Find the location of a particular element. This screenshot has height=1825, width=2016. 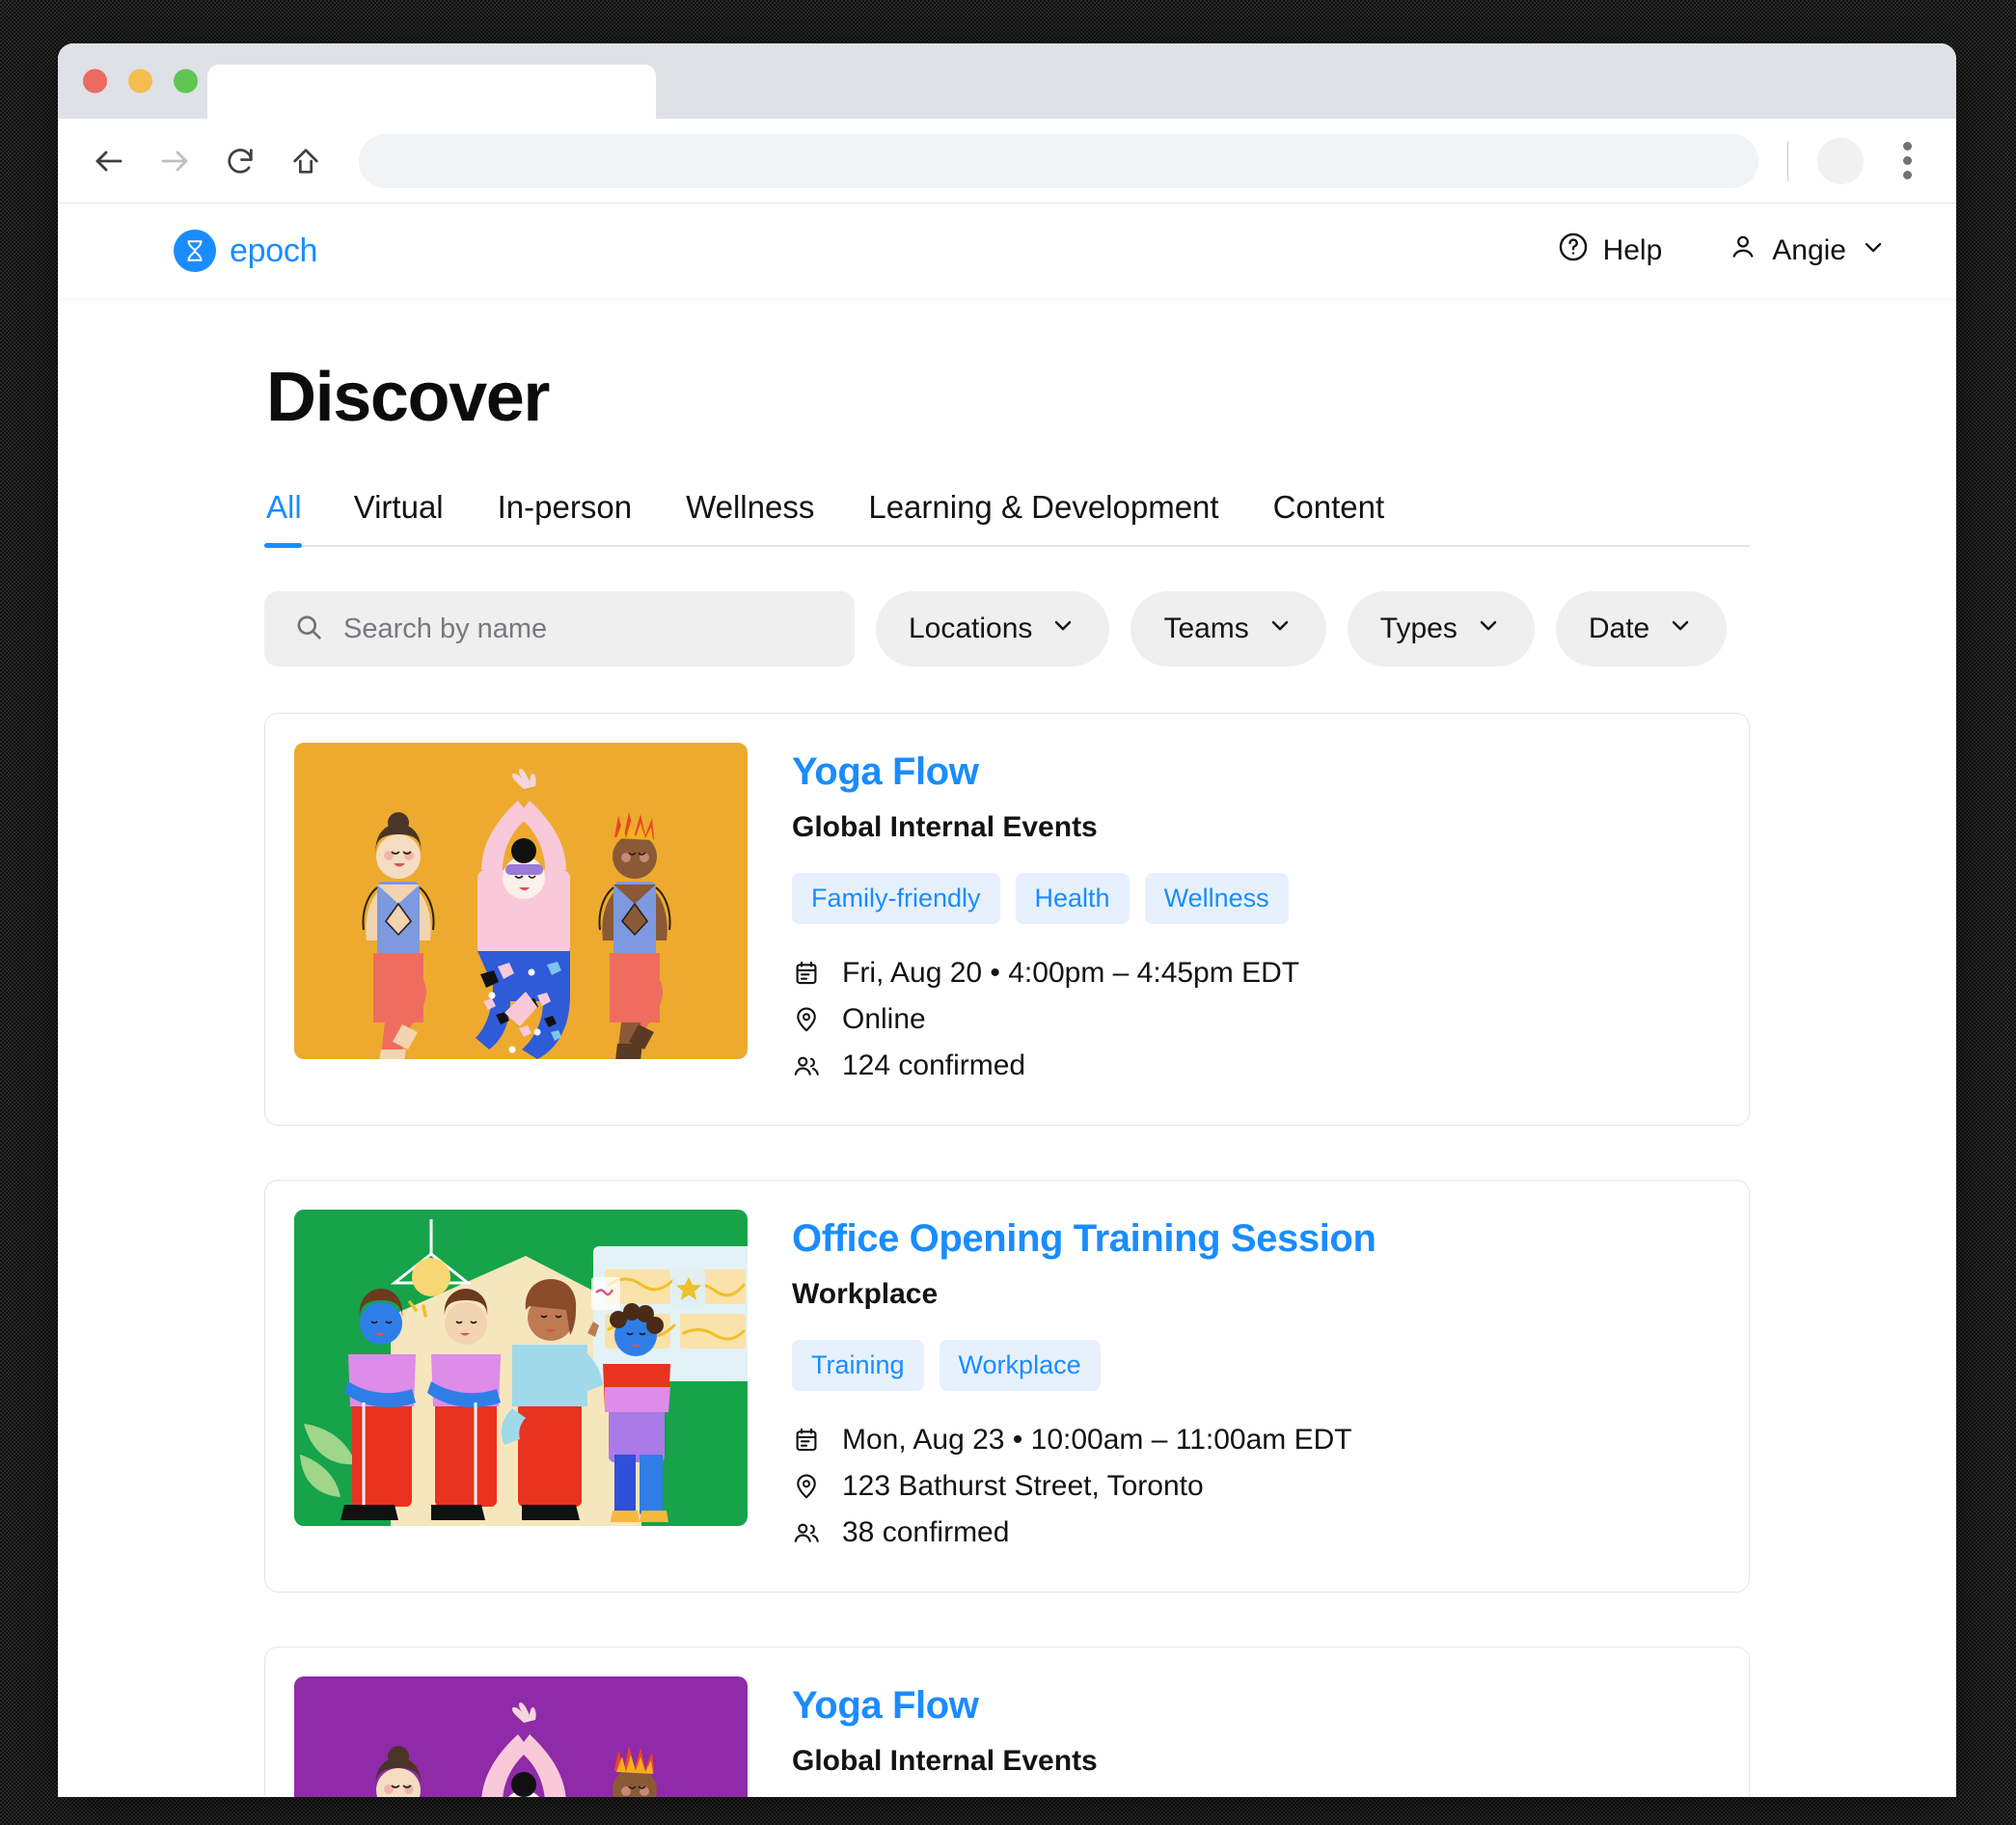

event-attendees-row: 124 confirmed is located at coordinates (1046, 1065).